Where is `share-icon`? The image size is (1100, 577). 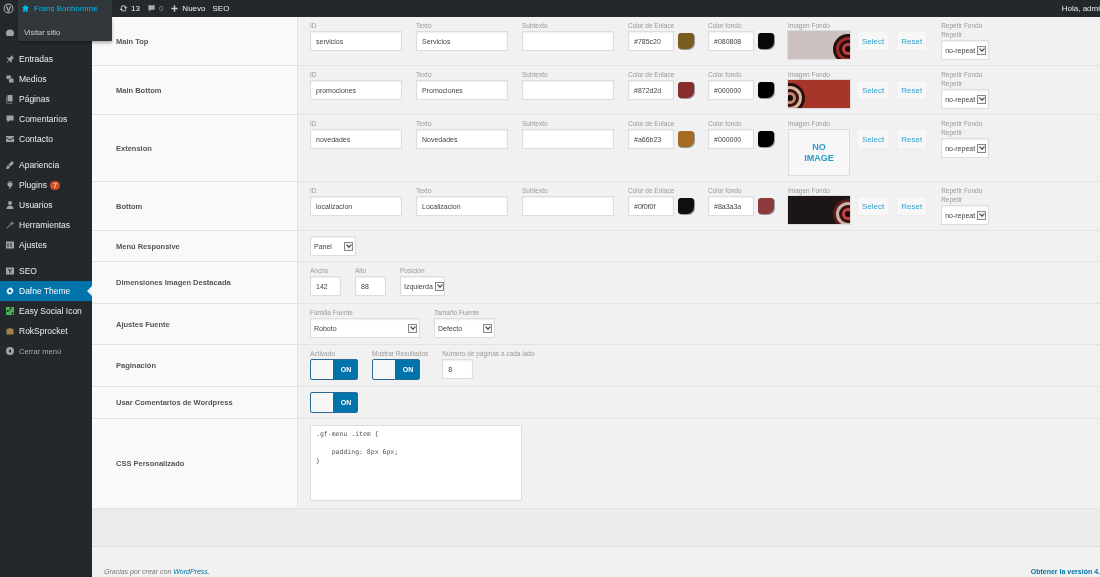 share-icon is located at coordinates (10, 311).